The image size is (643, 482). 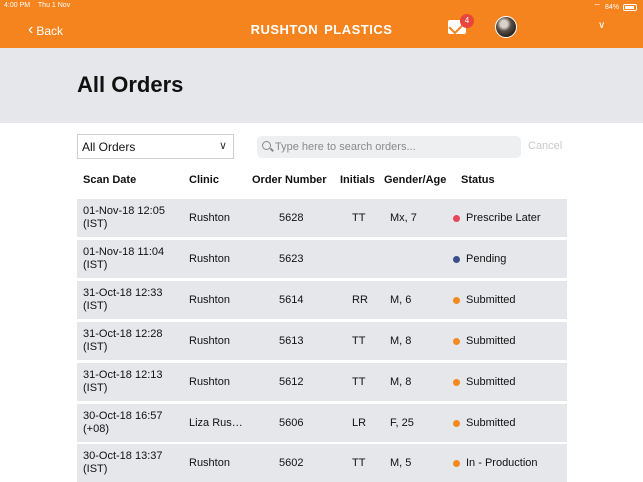 I want to click on avatar, so click(x=506, y=27).